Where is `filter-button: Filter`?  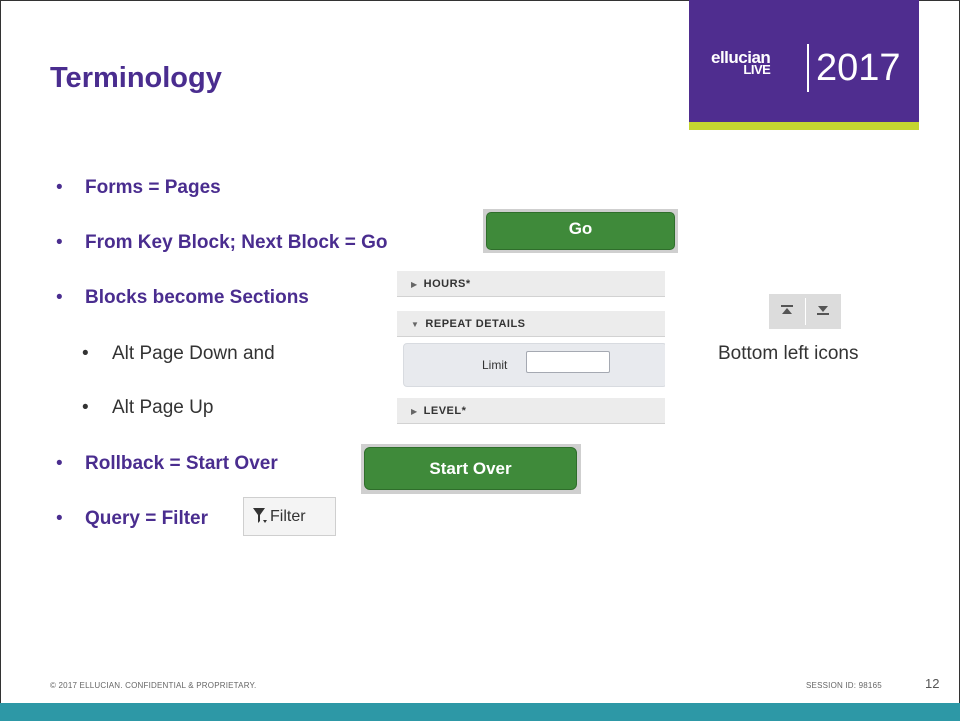 filter-button: Filter is located at coordinates (289, 516).